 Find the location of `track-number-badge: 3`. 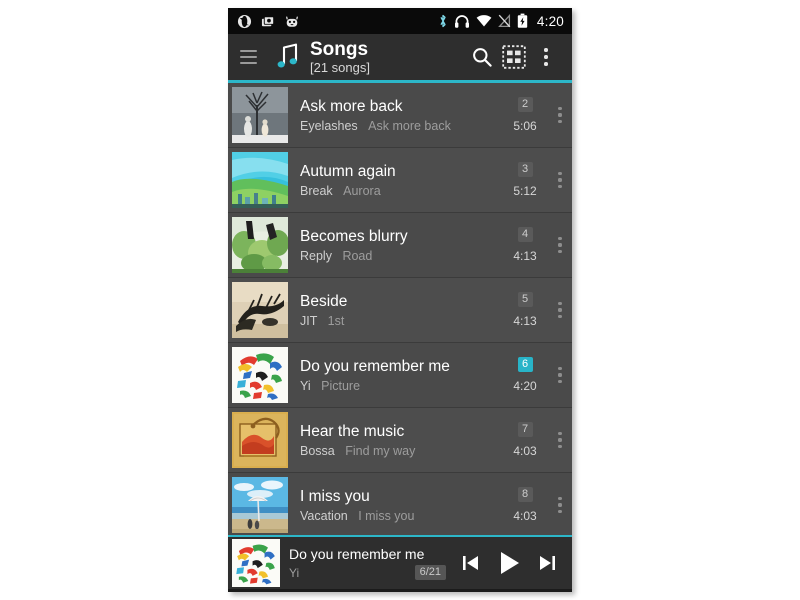

track-number-badge: 3 is located at coordinates (525, 169).